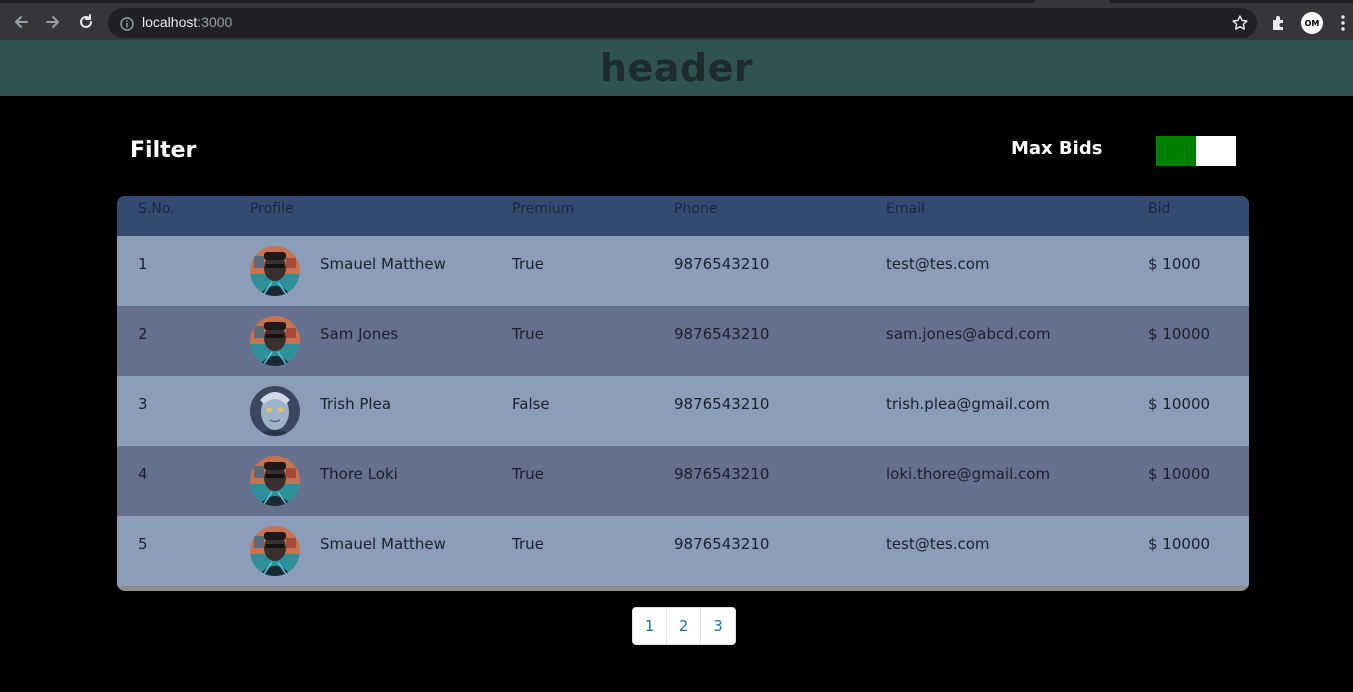 The image size is (1353, 692). Describe the element at coordinates (1216, 151) in the screenshot. I see `toggle-off-segment` at that location.